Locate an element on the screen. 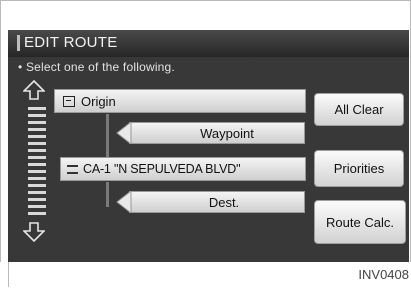  route-calc-label: Route Calc. is located at coordinates (360, 222).